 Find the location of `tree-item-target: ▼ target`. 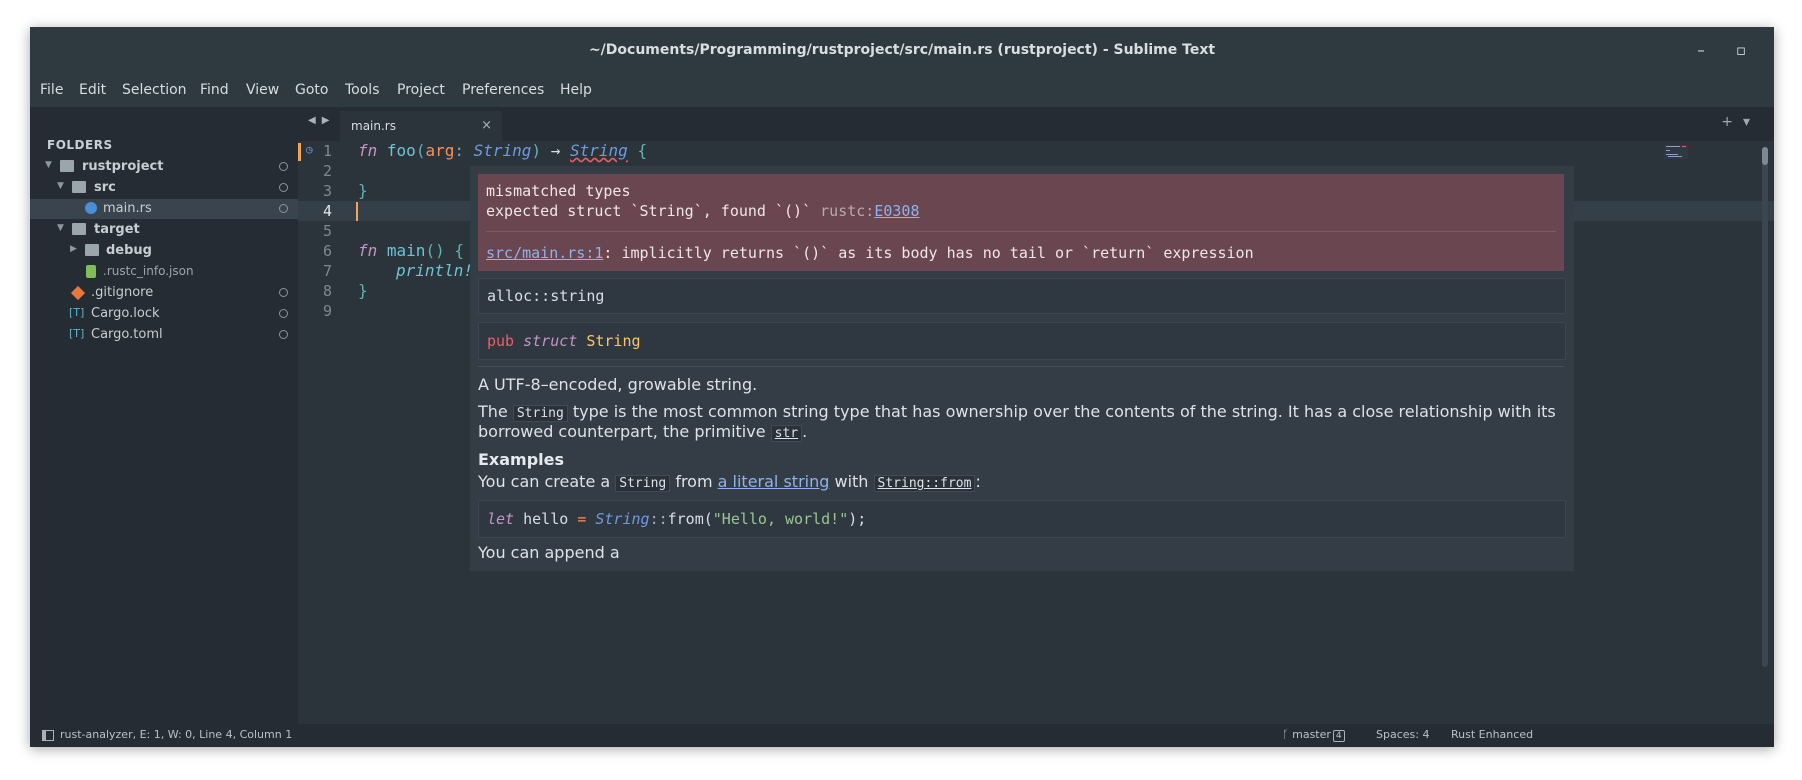

tree-item-target: ▼ target is located at coordinates (164, 230).